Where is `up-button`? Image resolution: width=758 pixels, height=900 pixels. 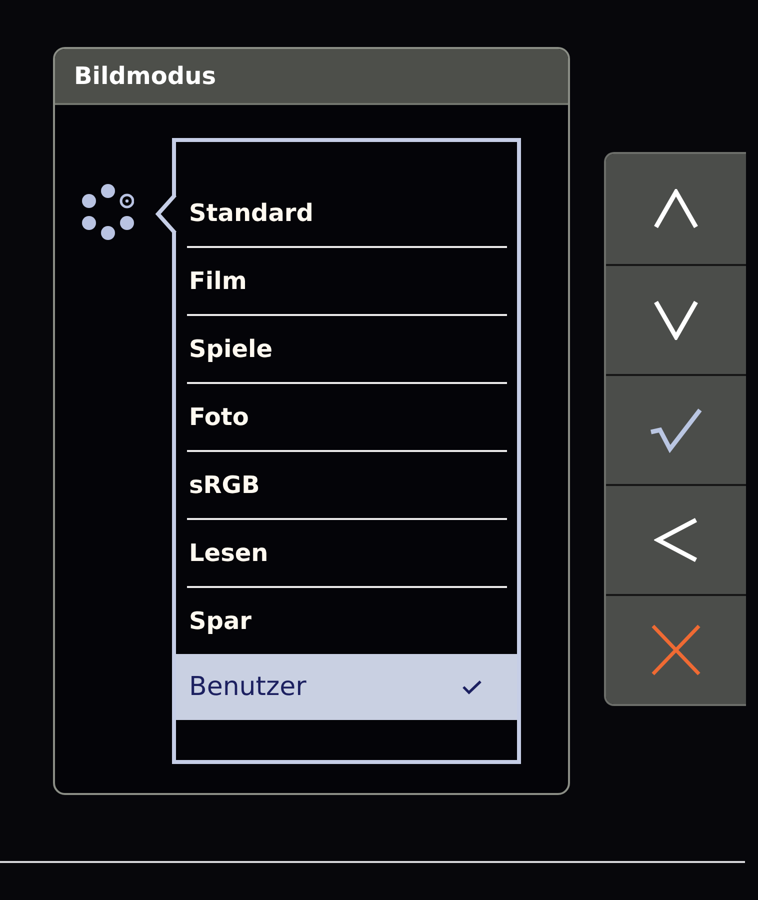 up-button is located at coordinates (676, 209).